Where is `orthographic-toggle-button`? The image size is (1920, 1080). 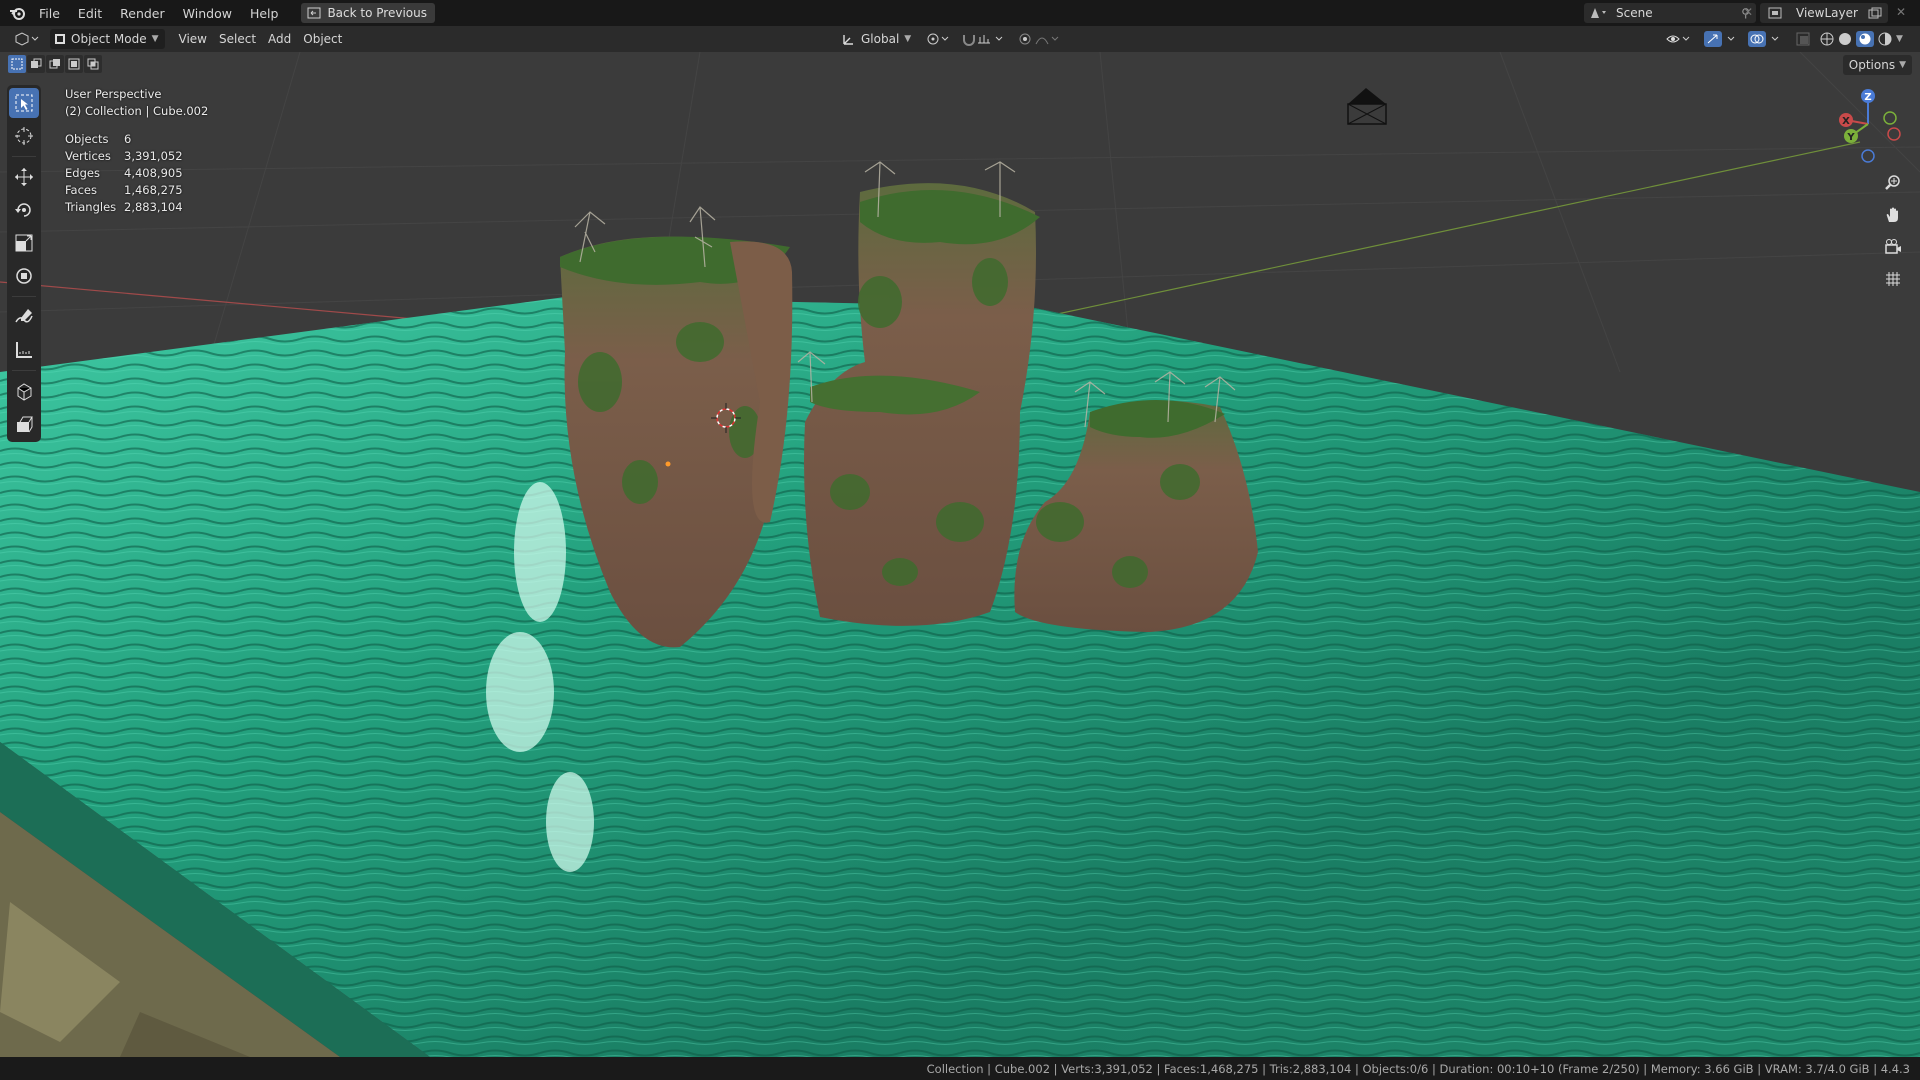 orthographic-toggle-button is located at coordinates (1893, 279).